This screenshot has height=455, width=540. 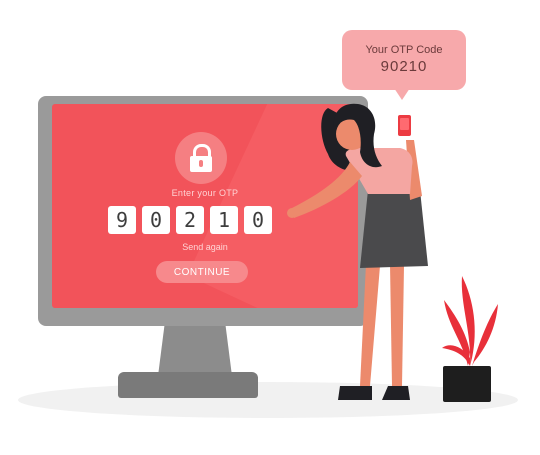 What do you see at coordinates (470, 321) in the screenshot?
I see `plant-icon` at bounding box center [470, 321].